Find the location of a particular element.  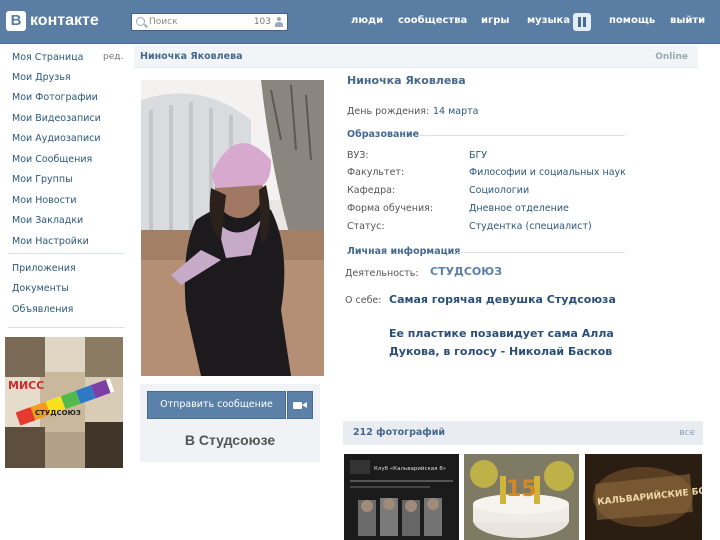

sidebar-item-photos: Мои Фотографии is located at coordinates (55, 97).